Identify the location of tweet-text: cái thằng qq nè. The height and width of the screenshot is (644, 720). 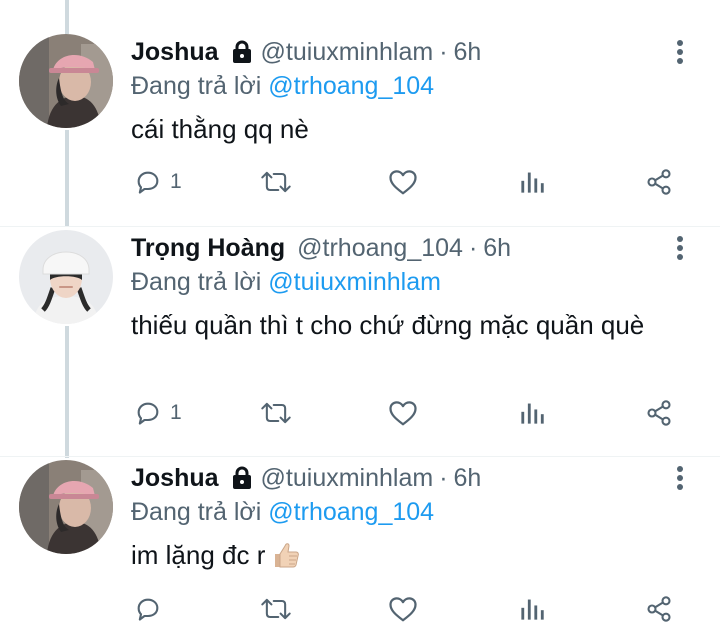
(220, 129).